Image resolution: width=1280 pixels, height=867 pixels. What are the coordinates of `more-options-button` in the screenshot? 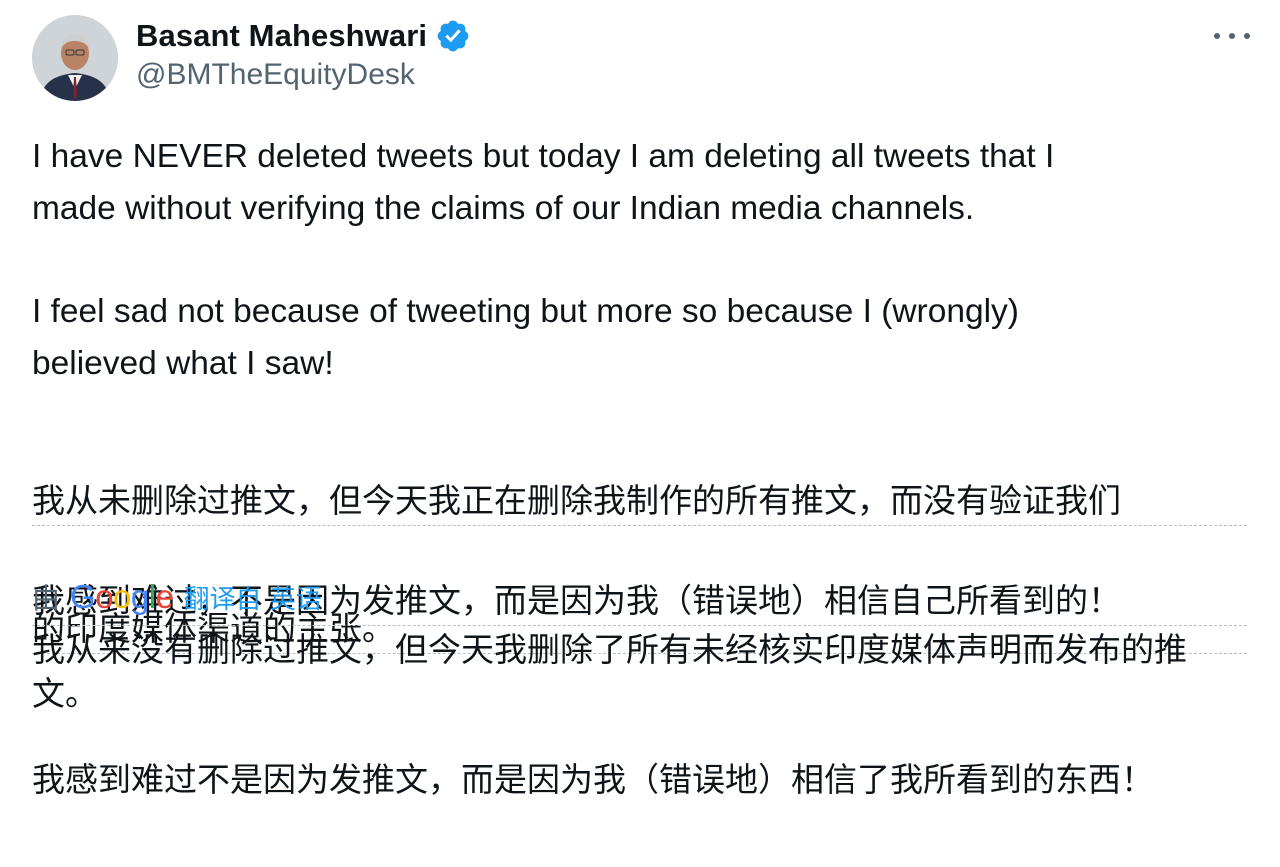 It's located at (1232, 36).